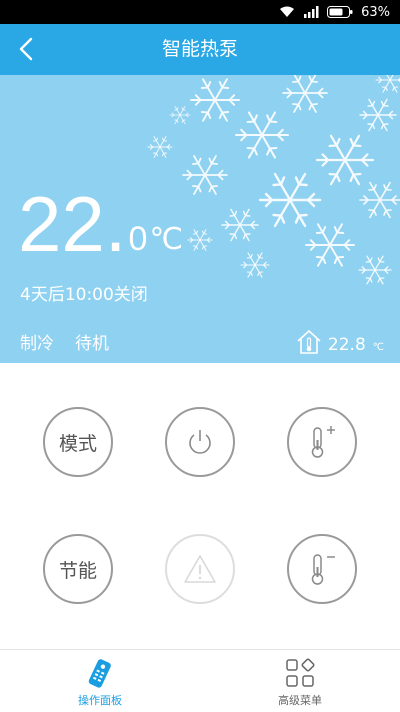  I want to click on mode-button-label: 模式, so click(77, 443).